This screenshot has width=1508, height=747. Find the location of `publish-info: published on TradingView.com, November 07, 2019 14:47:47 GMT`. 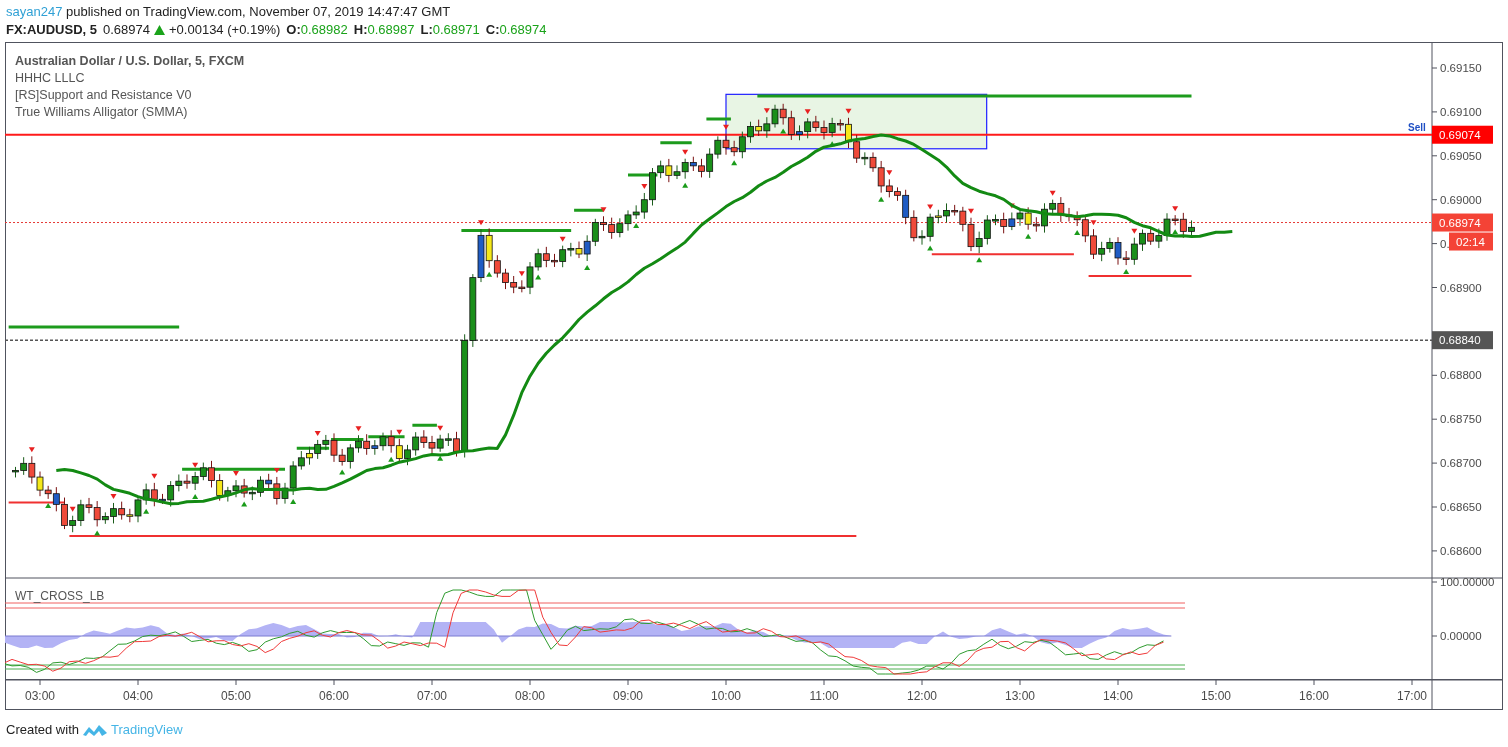

publish-info: published on TradingView.com, November 07, 2019 14:47:47 GMT is located at coordinates (258, 11).